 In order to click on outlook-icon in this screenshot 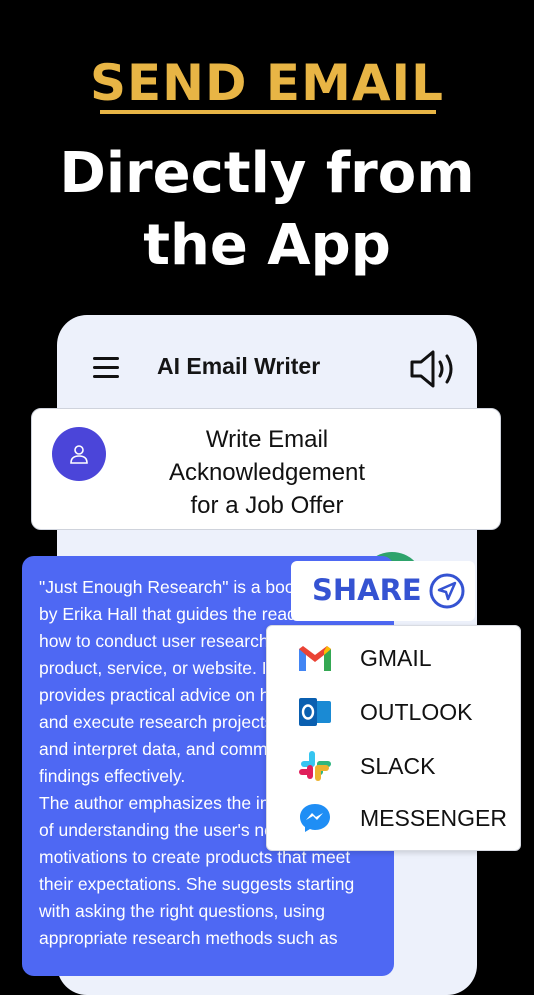, I will do `click(315, 712)`.